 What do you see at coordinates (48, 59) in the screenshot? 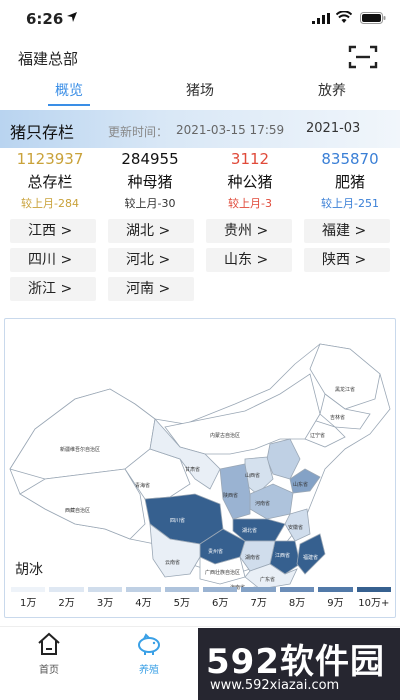
I see `page-title: 福建总部` at bounding box center [48, 59].